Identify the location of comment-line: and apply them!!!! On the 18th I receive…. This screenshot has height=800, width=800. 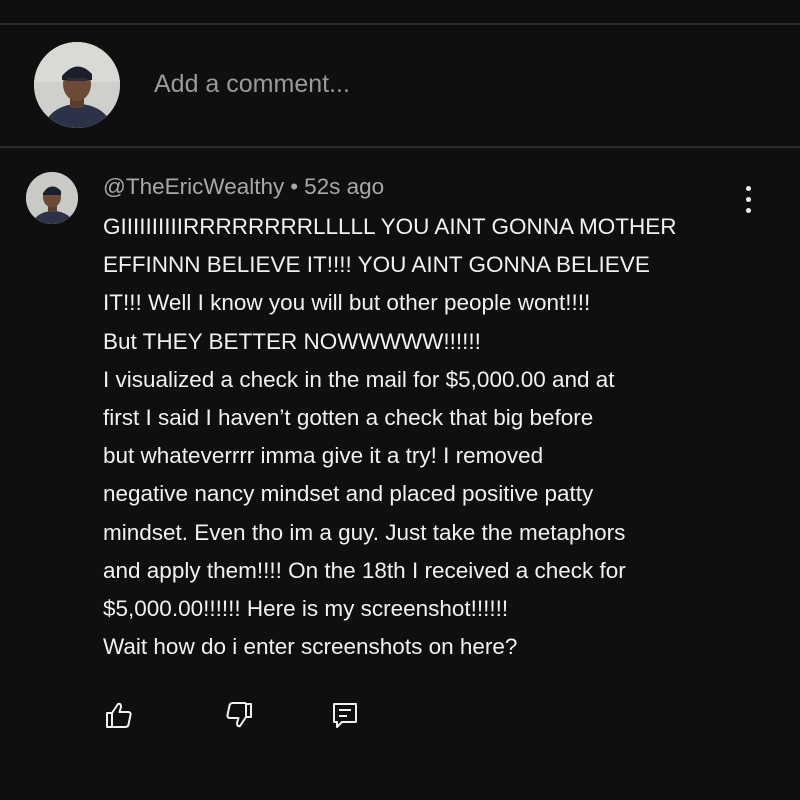
(364, 570).